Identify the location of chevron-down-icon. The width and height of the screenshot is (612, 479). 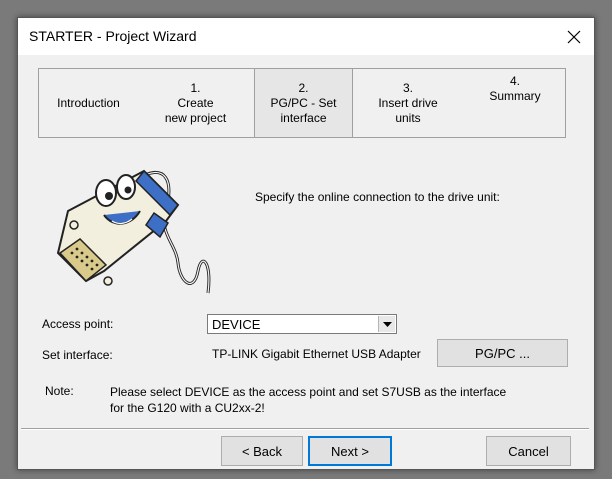
(387, 324).